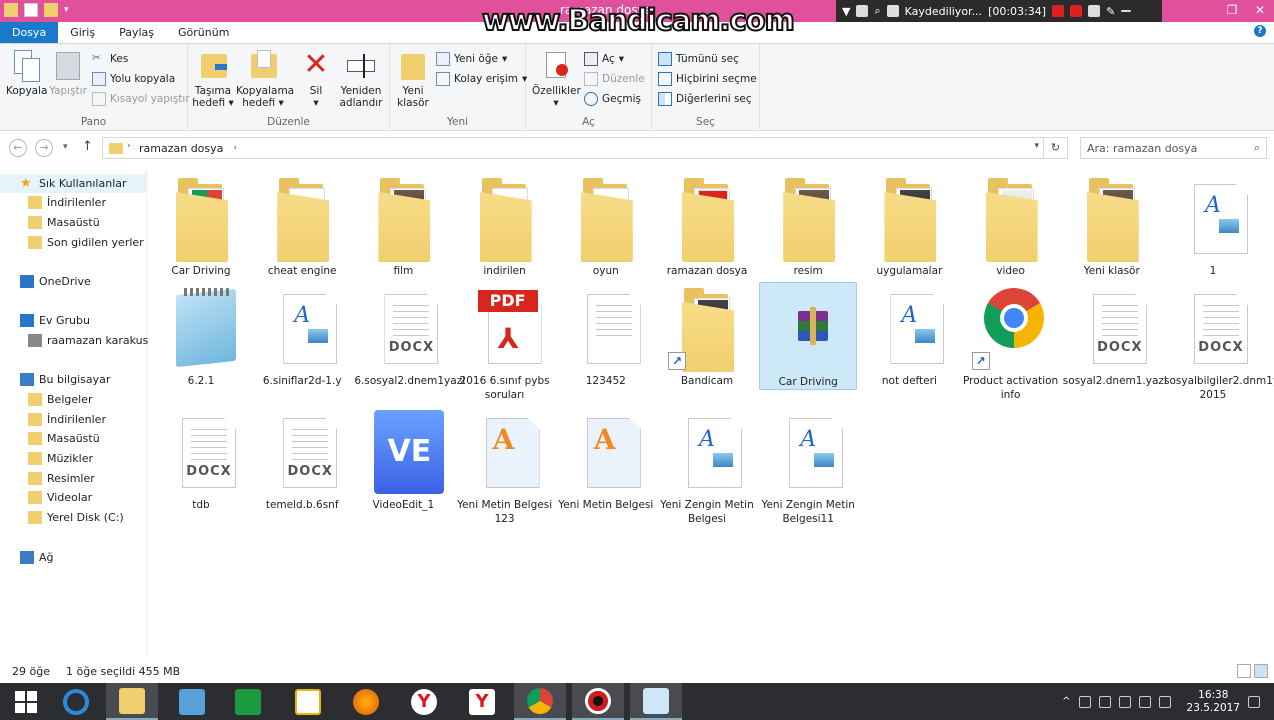 The width and height of the screenshot is (1274, 720). Describe the element at coordinates (1094, 11) in the screenshot. I see `camera-icon` at that location.